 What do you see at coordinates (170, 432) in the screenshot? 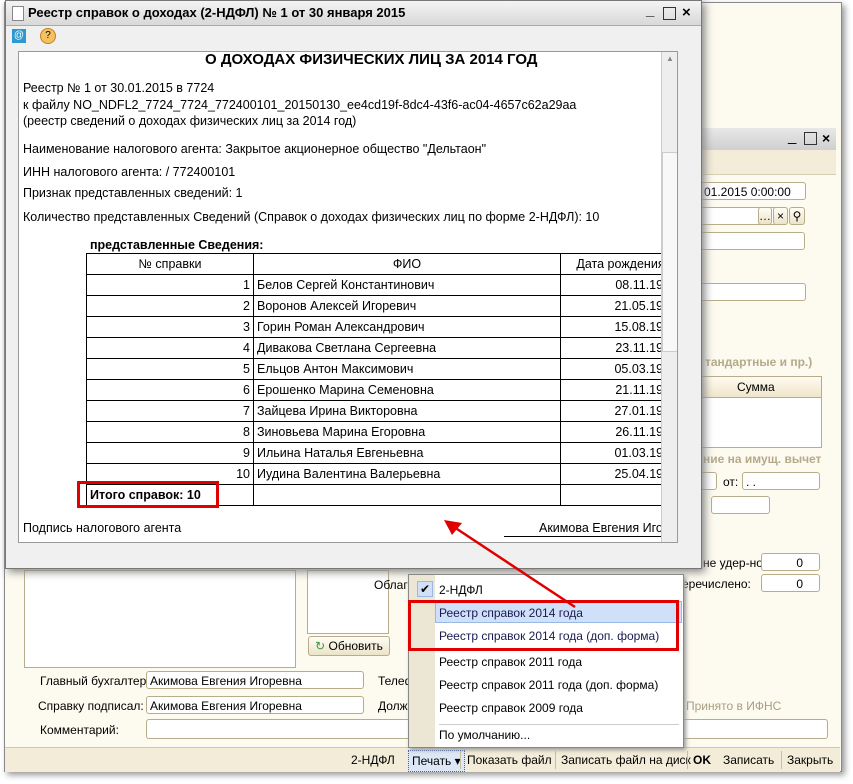
I see `row-number: 8` at bounding box center [170, 432].